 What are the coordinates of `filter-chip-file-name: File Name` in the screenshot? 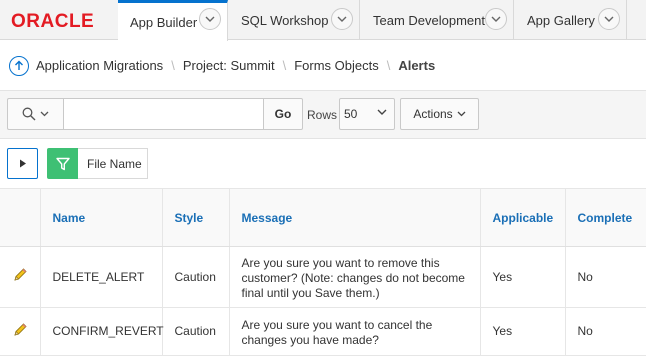 It's located at (113, 163).